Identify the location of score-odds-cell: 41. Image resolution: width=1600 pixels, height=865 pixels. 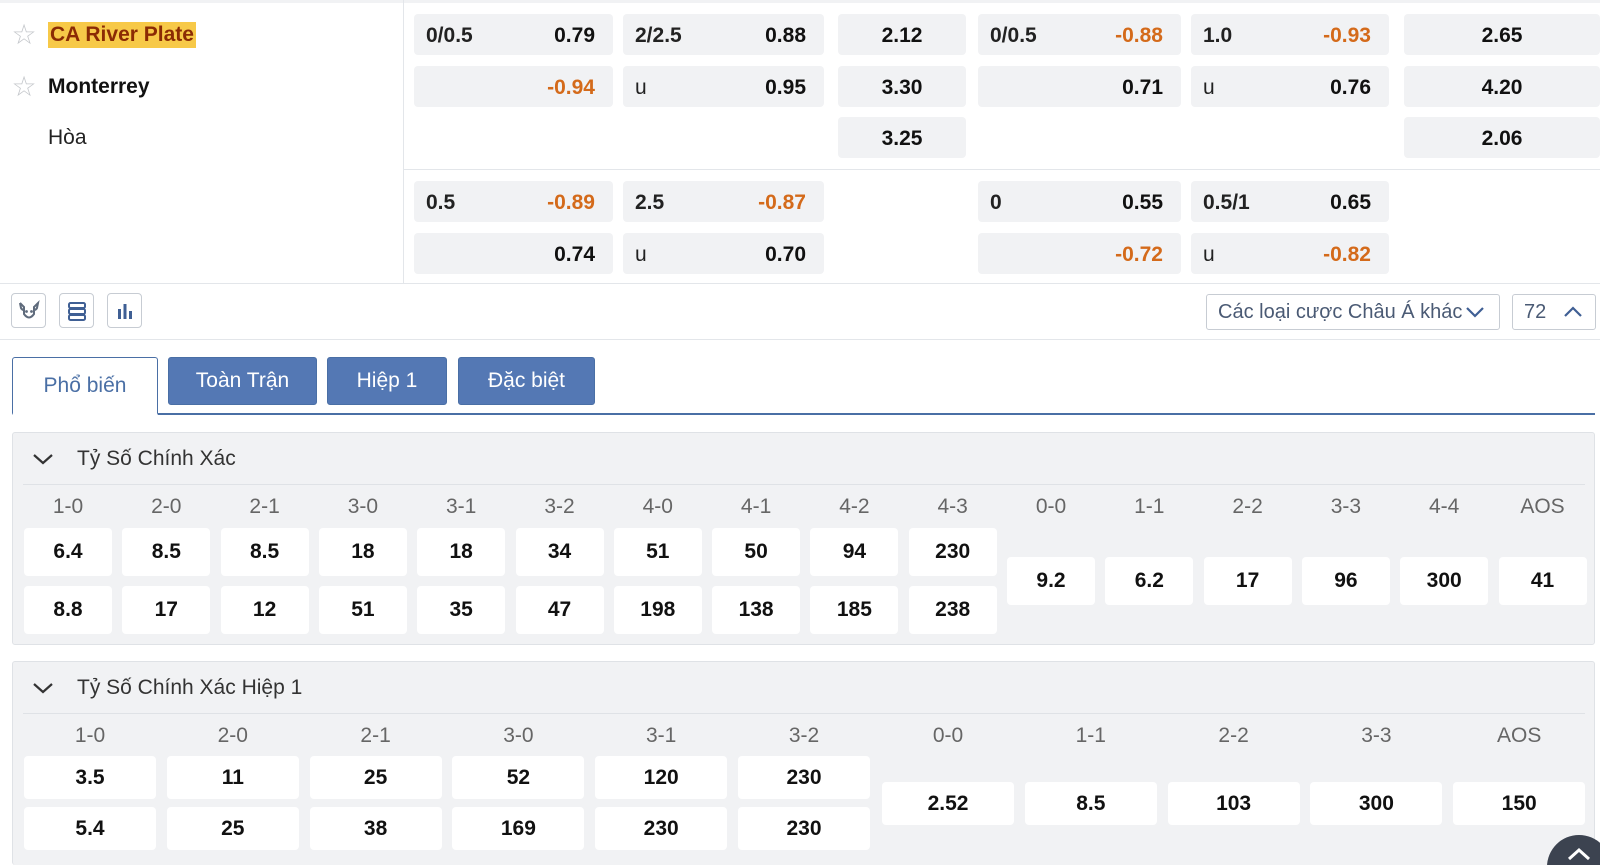
(1542, 581).